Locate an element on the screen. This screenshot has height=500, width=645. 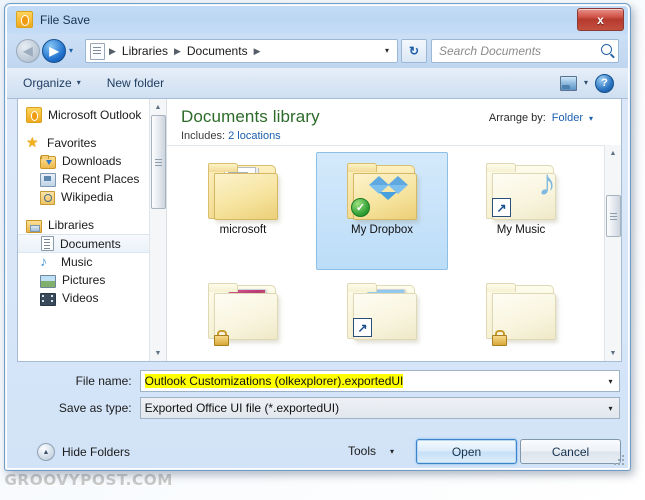
view-mode-icon is located at coordinates (568, 83).